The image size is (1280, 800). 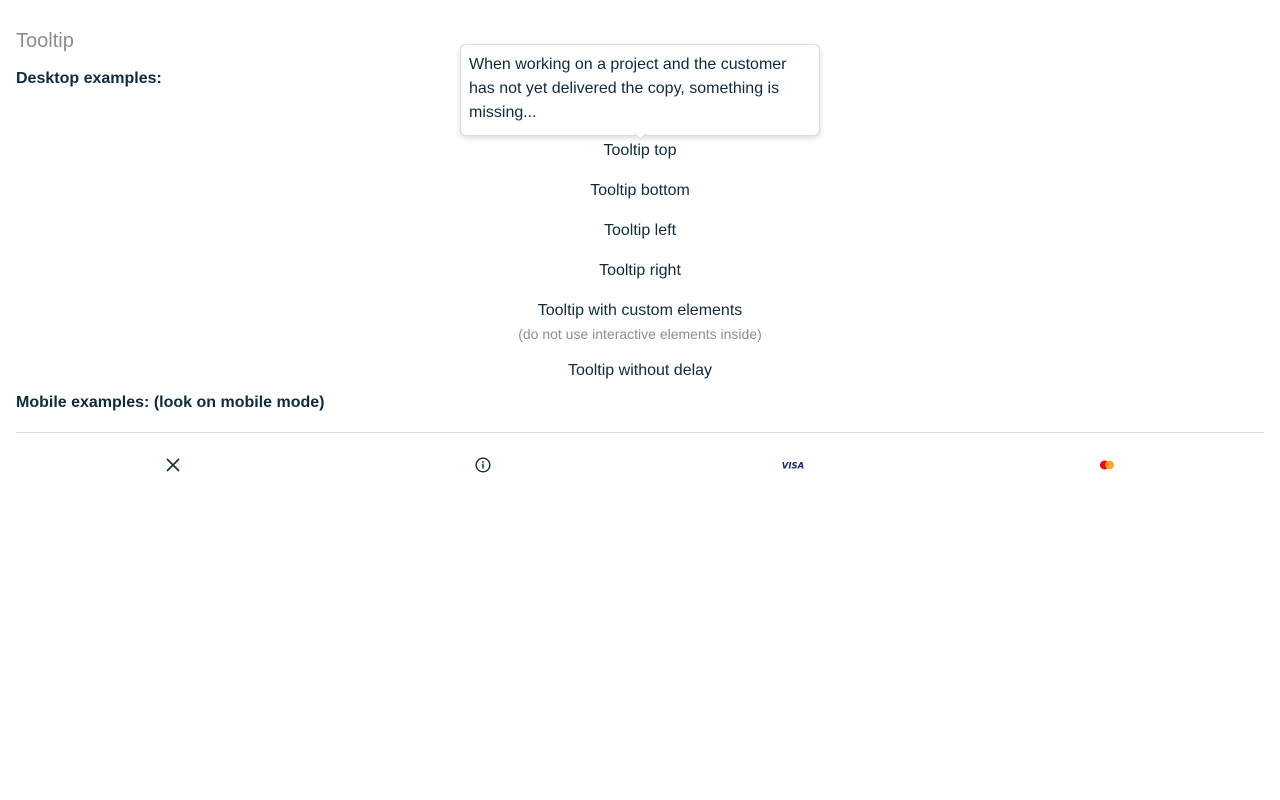 I want to click on tooltip-top-button: Tooltip top, so click(x=640, y=151).